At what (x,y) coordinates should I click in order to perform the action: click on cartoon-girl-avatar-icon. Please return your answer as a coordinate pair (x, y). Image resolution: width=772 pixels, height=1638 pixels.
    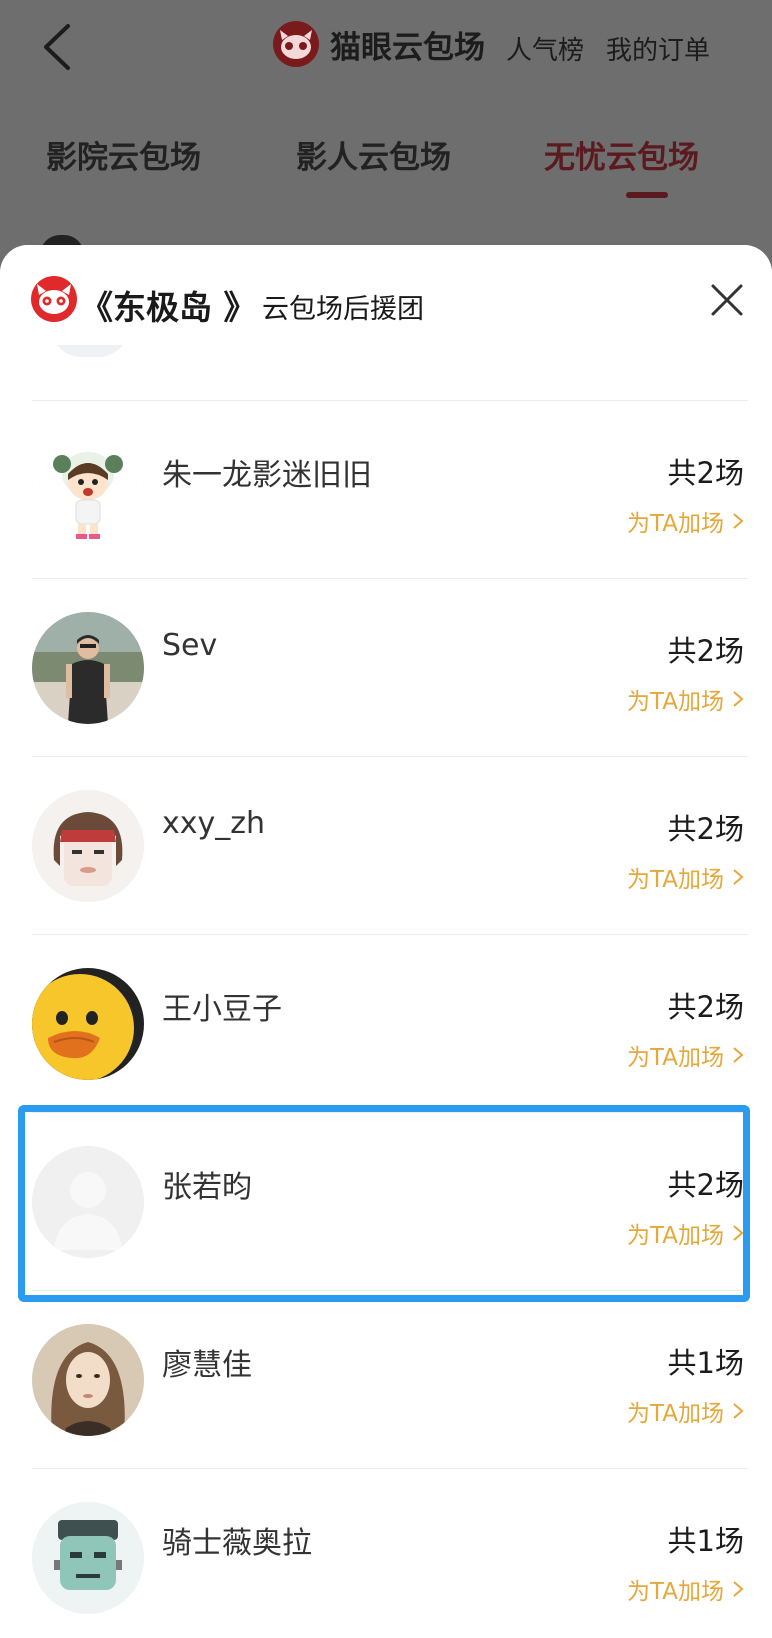
    Looking at the image, I should click on (88, 490).